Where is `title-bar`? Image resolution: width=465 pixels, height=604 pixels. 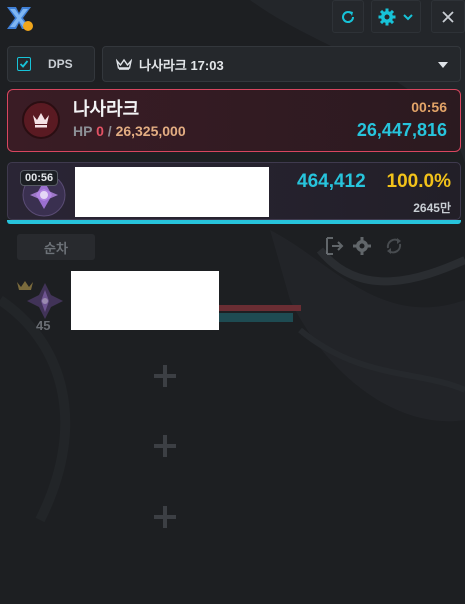 title-bar is located at coordinates (232, 18).